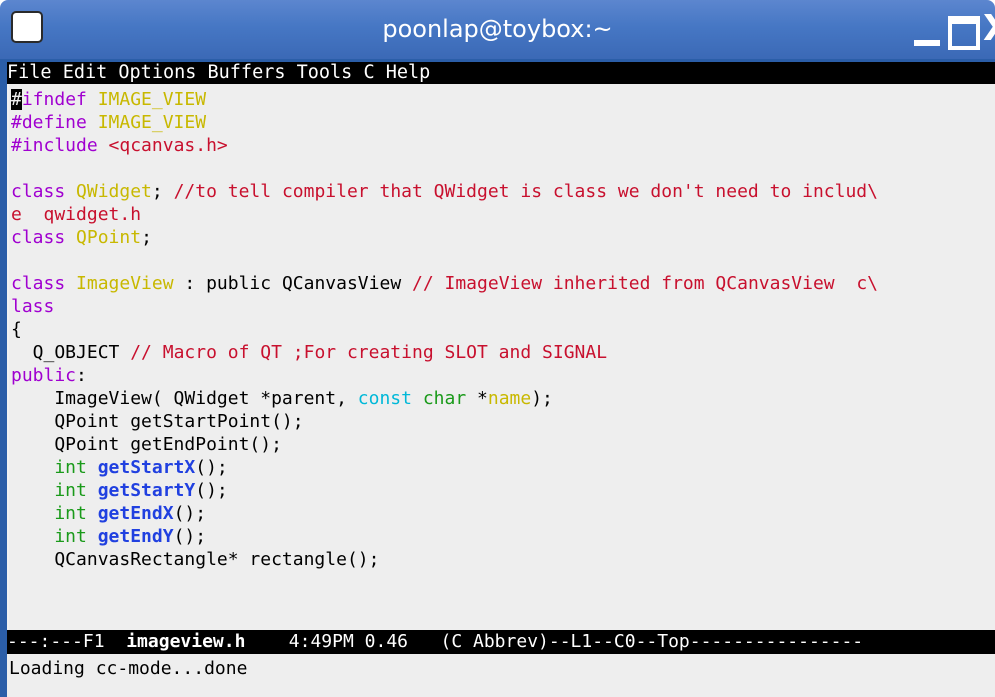 The height and width of the screenshot is (697, 995). Describe the element at coordinates (195, 559) in the screenshot. I see `code-line: QCanvasRectangle* rectangle();` at that location.